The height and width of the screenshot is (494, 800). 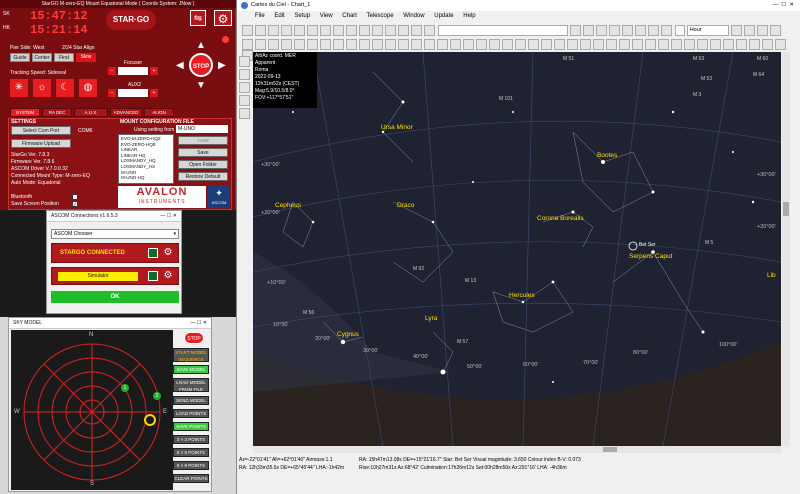 I want to click on setting-value-field: M-UNO, so click(x=202, y=129).